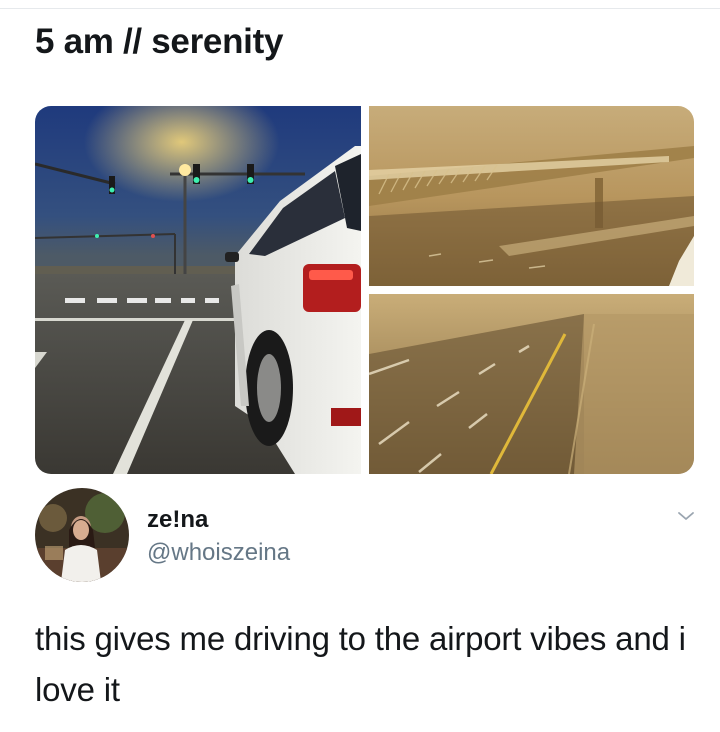  What do you see at coordinates (159, 41) in the screenshot?
I see `post-caption: 5 am // serenity` at bounding box center [159, 41].